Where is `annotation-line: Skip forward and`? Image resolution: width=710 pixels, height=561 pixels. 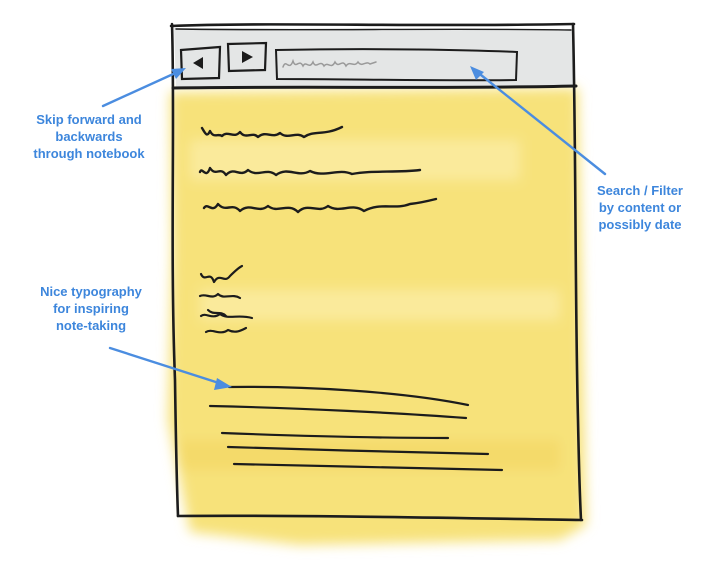 annotation-line: Skip forward and is located at coordinates (89, 119).